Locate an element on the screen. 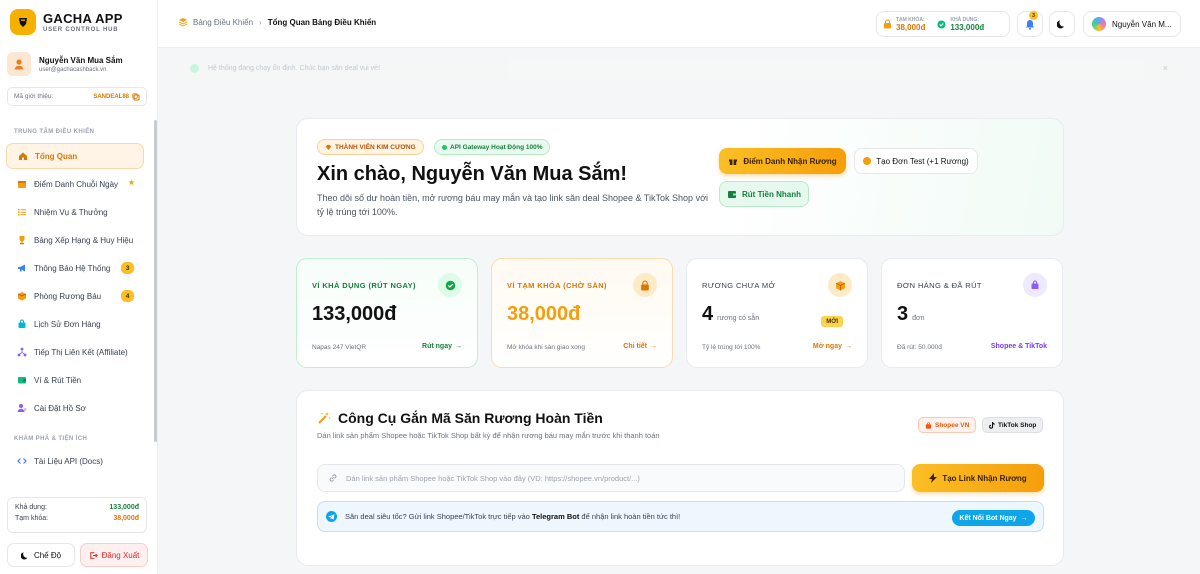 The image size is (1200, 574). sidebar-item-label: Phòng Rương Báu is located at coordinates (68, 296).